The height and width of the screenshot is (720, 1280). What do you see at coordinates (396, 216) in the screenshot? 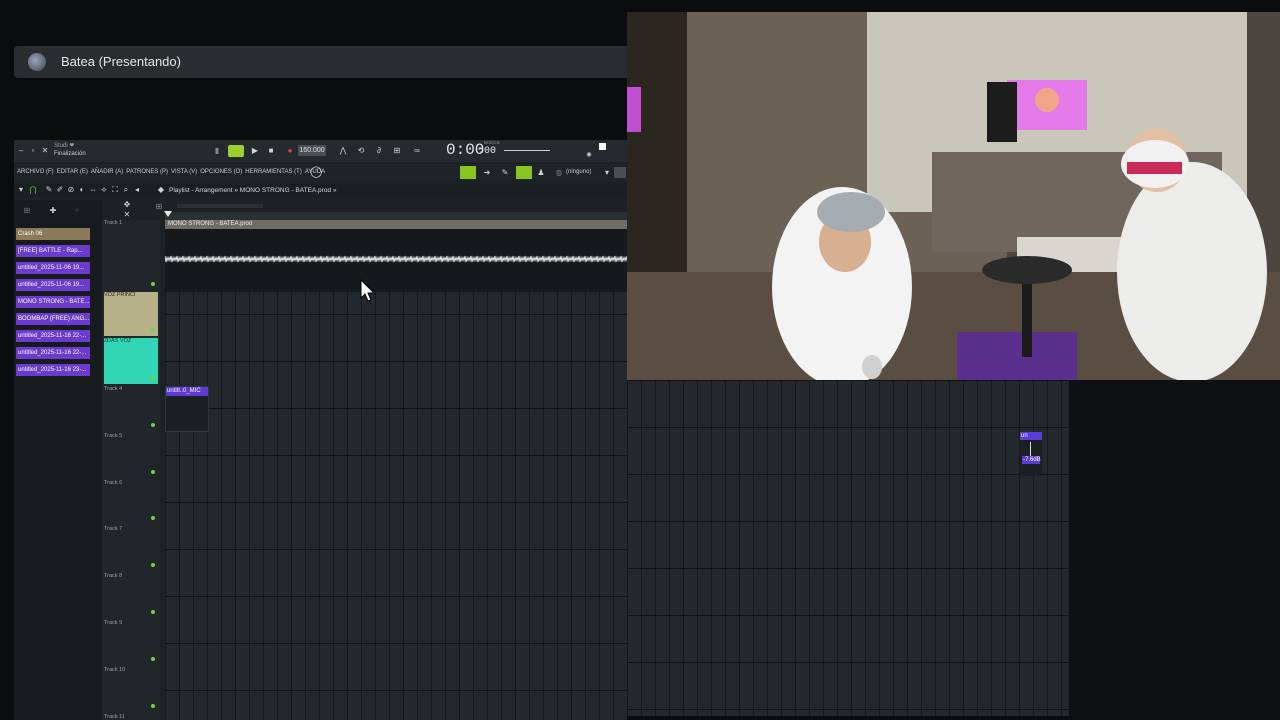
I see `timeline-ruler` at bounding box center [396, 216].